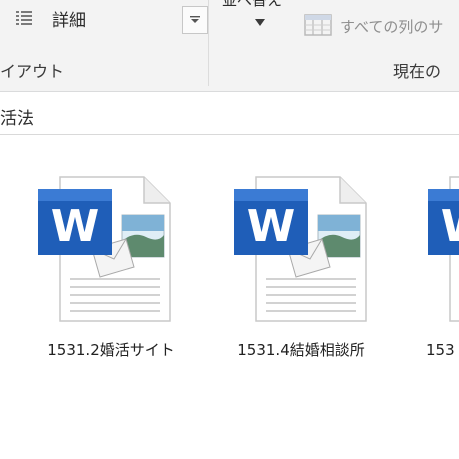 The height and width of the screenshot is (459, 459). What do you see at coordinates (111, 350) in the screenshot?
I see `file-name: 1531.2婚活サイト` at bounding box center [111, 350].